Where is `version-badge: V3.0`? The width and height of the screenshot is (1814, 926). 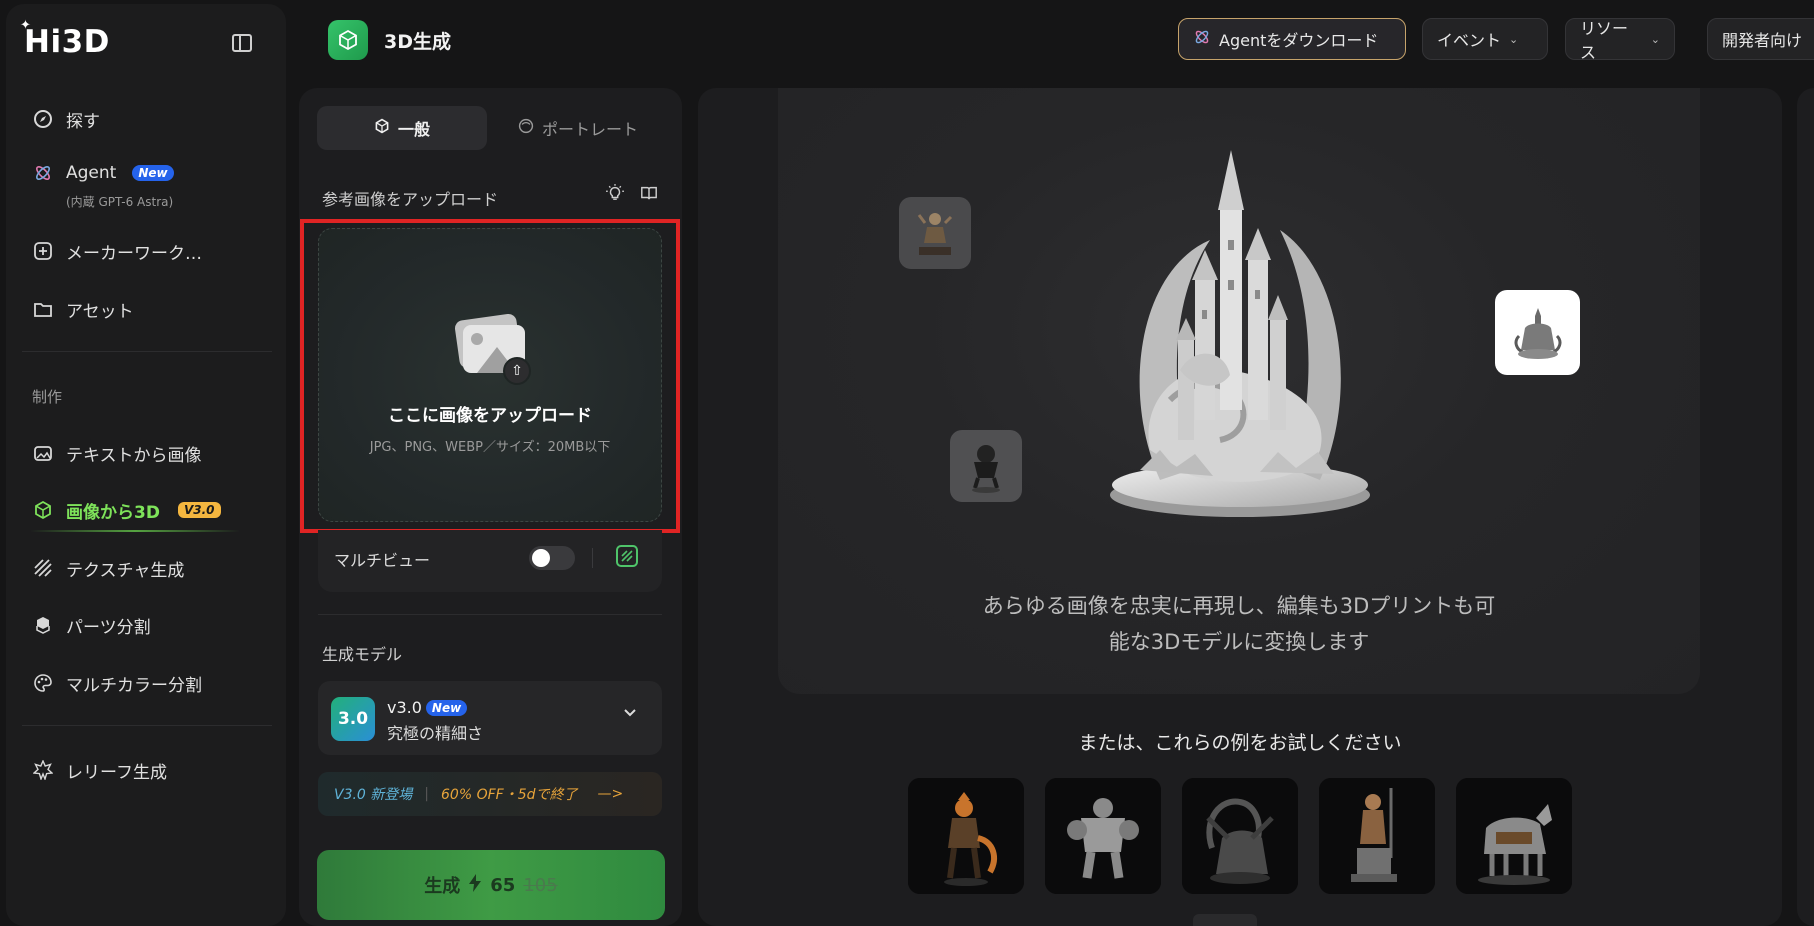
version-badge: V3.0 is located at coordinates (199, 510).